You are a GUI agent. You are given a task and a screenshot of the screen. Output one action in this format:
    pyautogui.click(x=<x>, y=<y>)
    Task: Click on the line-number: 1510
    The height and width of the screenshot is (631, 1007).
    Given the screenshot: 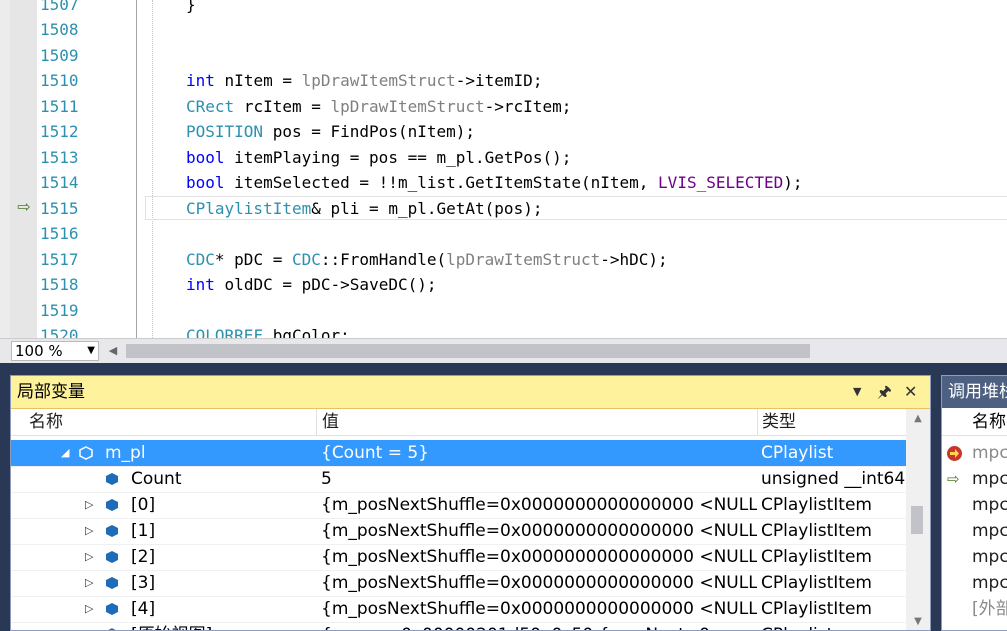 What is the action you would take?
    pyautogui.click(x=59, y=80)
    